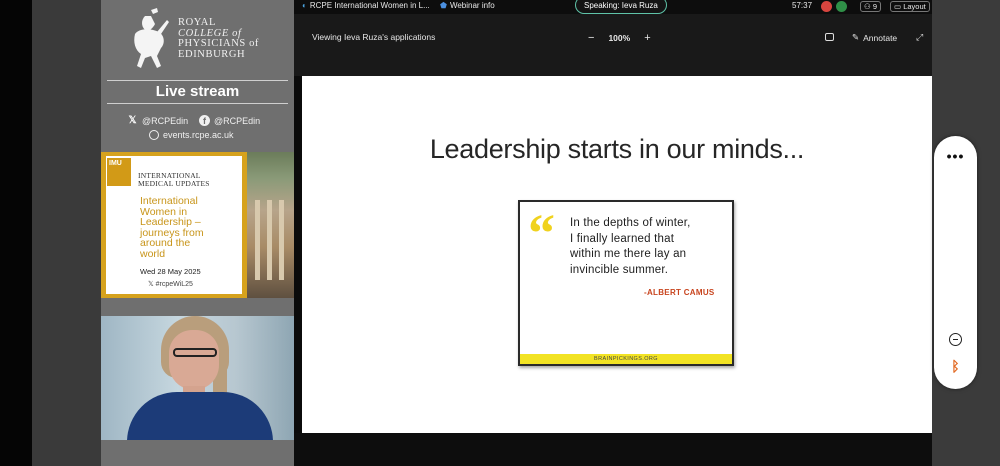 The image size is (1000, 466). I want to click on layout-box: ▭ Layout, so click(910, 6).